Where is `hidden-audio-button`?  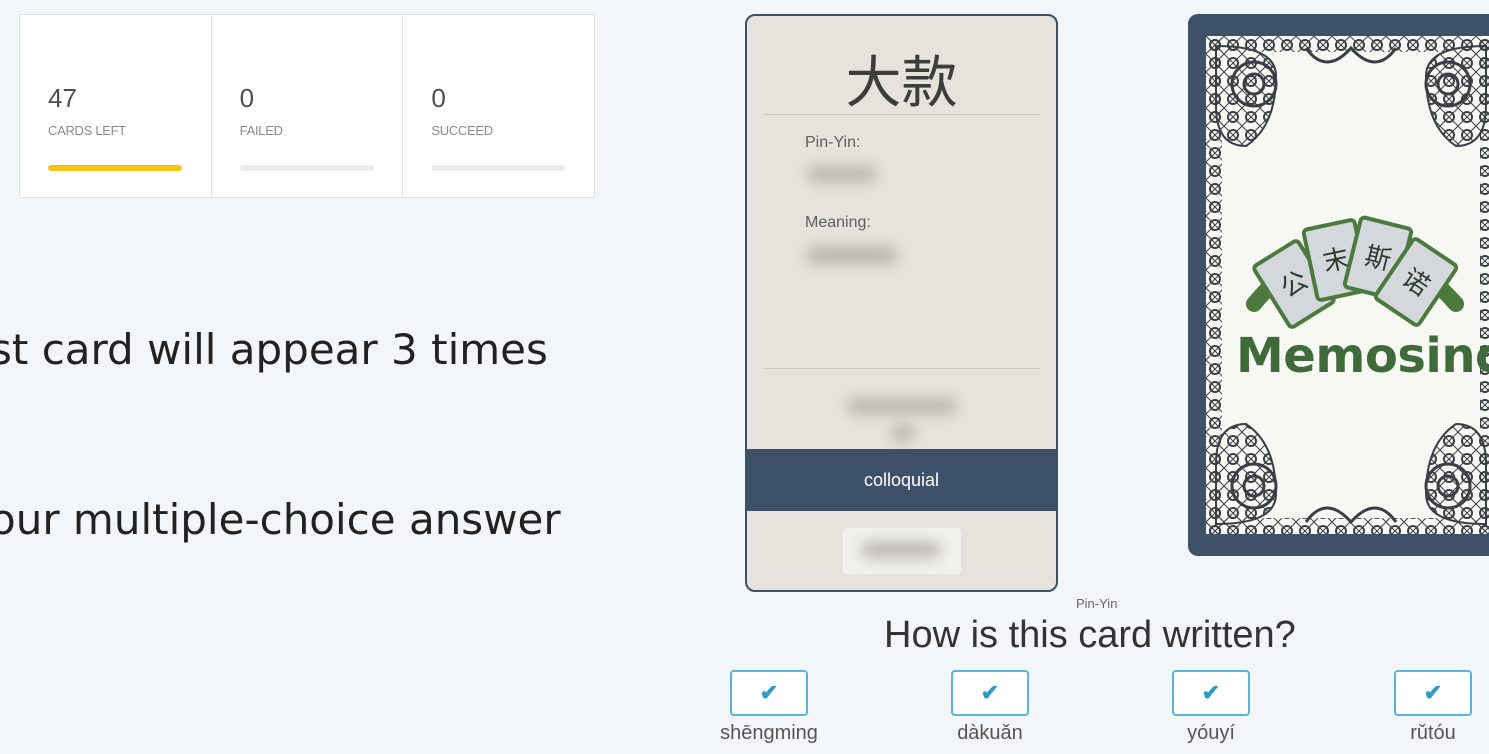
hidden-audio-button is located at coordinates (902, 551).